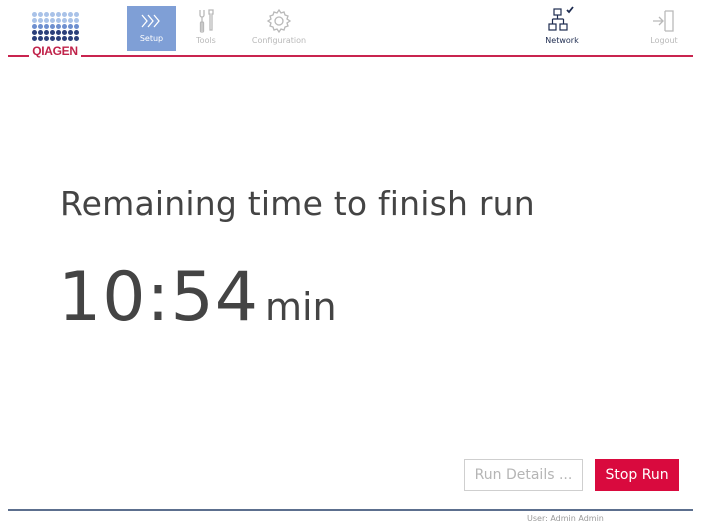  Describe the element at coordinates (158, 297) in the screenshot. I see `remaining-time-value: 10:54` at that location.